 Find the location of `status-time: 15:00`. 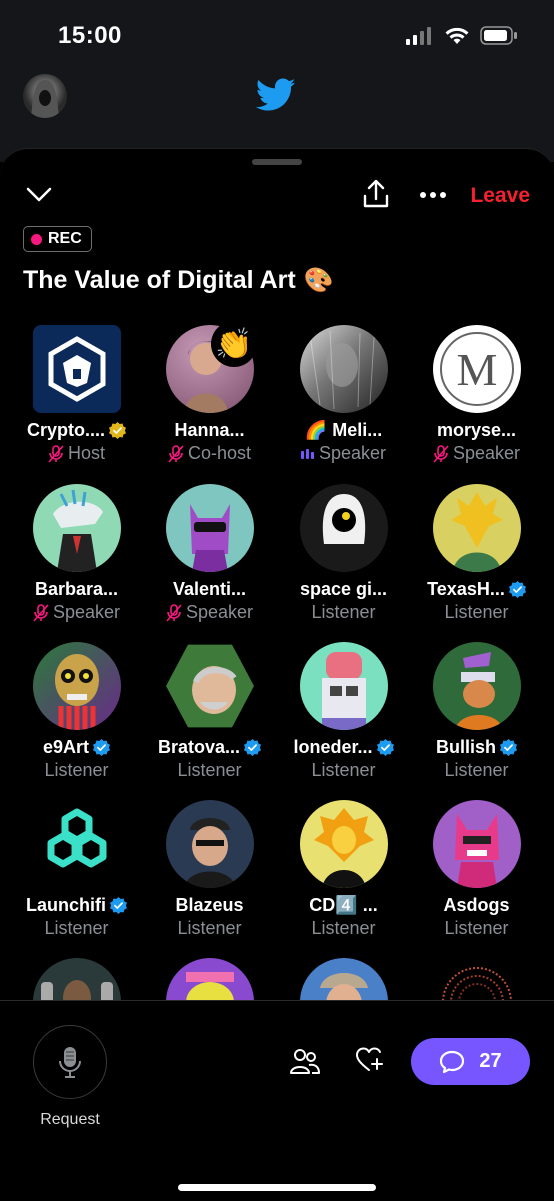

status-time: 15:00 is located at coordinates (90, 35).